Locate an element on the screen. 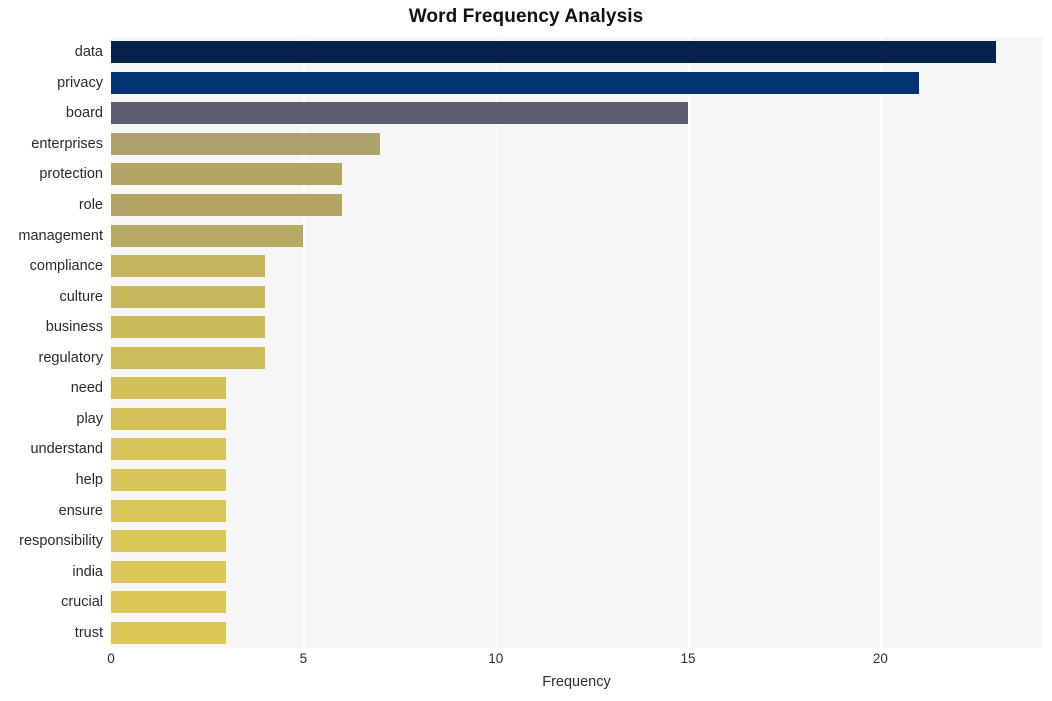 The width and height of the screenshot is (1052, 701). bar-play is located at coordinates (169, 418).